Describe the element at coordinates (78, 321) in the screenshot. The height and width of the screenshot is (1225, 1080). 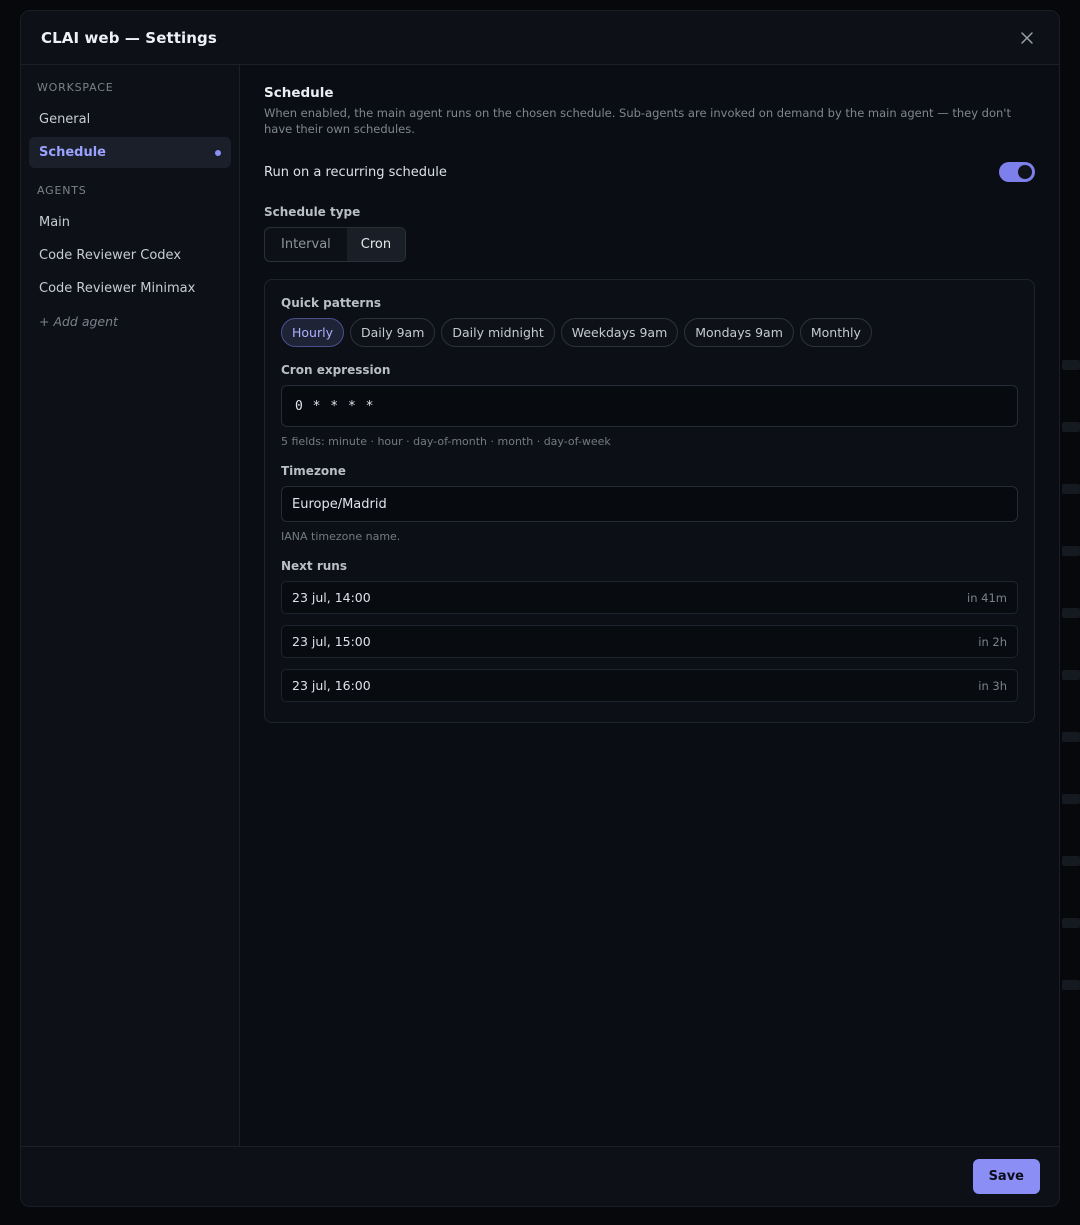
I see `add-agent-label: + Add agent` at that location.